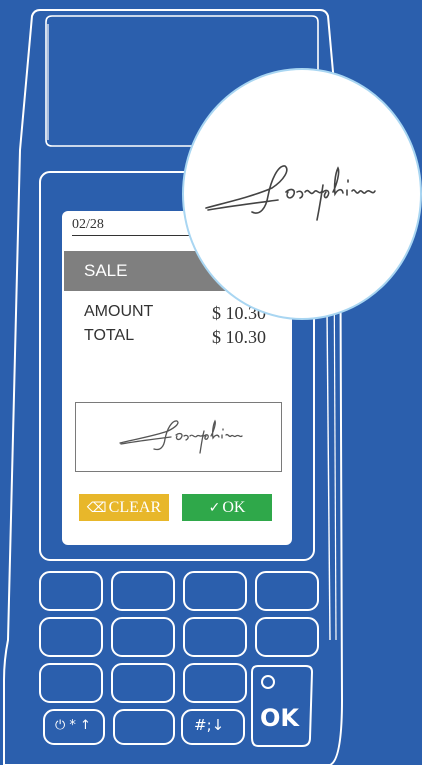 This screenshot has height=765, width=422. I want to click on ok-key-label: OK, so click(279, 718).